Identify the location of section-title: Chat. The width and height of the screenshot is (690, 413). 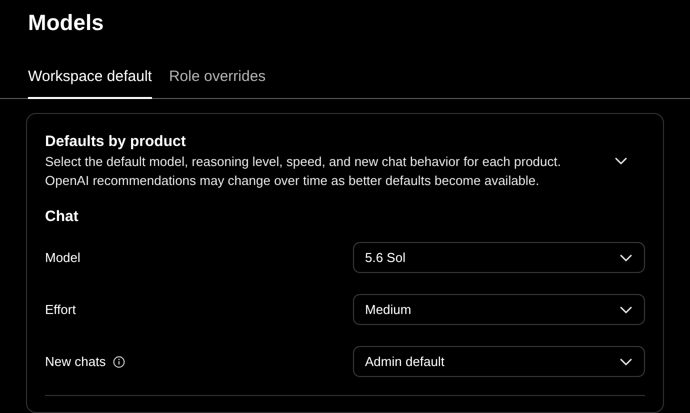
(62, 217).